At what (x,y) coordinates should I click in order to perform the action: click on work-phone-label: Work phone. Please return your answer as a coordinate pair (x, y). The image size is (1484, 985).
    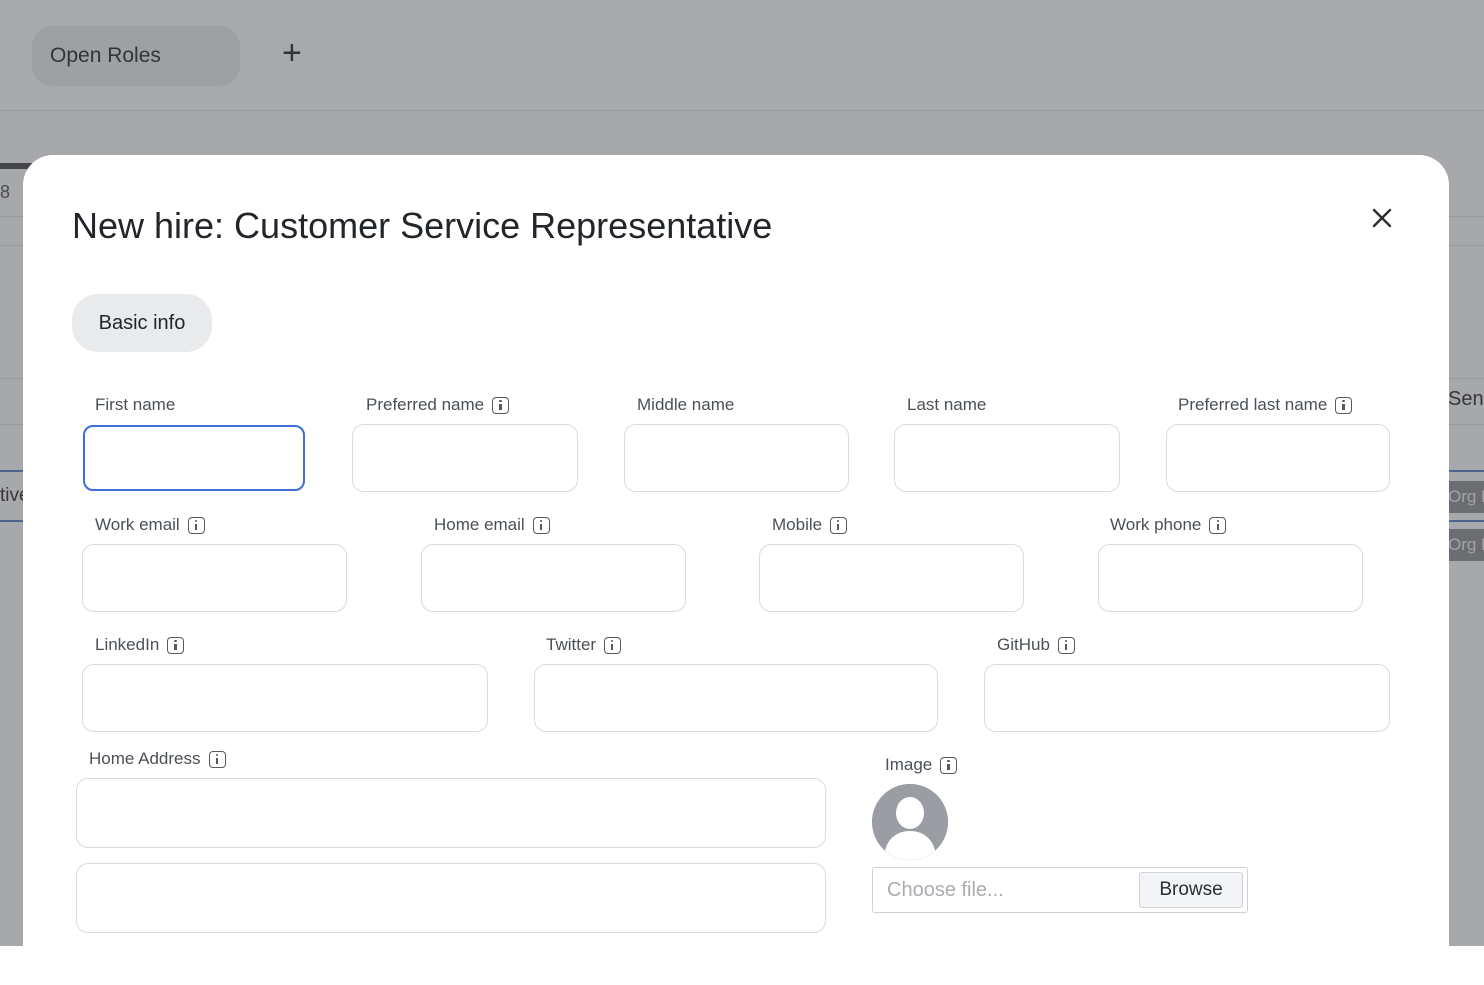
    Looking at the image, I should click on (1168, 525).